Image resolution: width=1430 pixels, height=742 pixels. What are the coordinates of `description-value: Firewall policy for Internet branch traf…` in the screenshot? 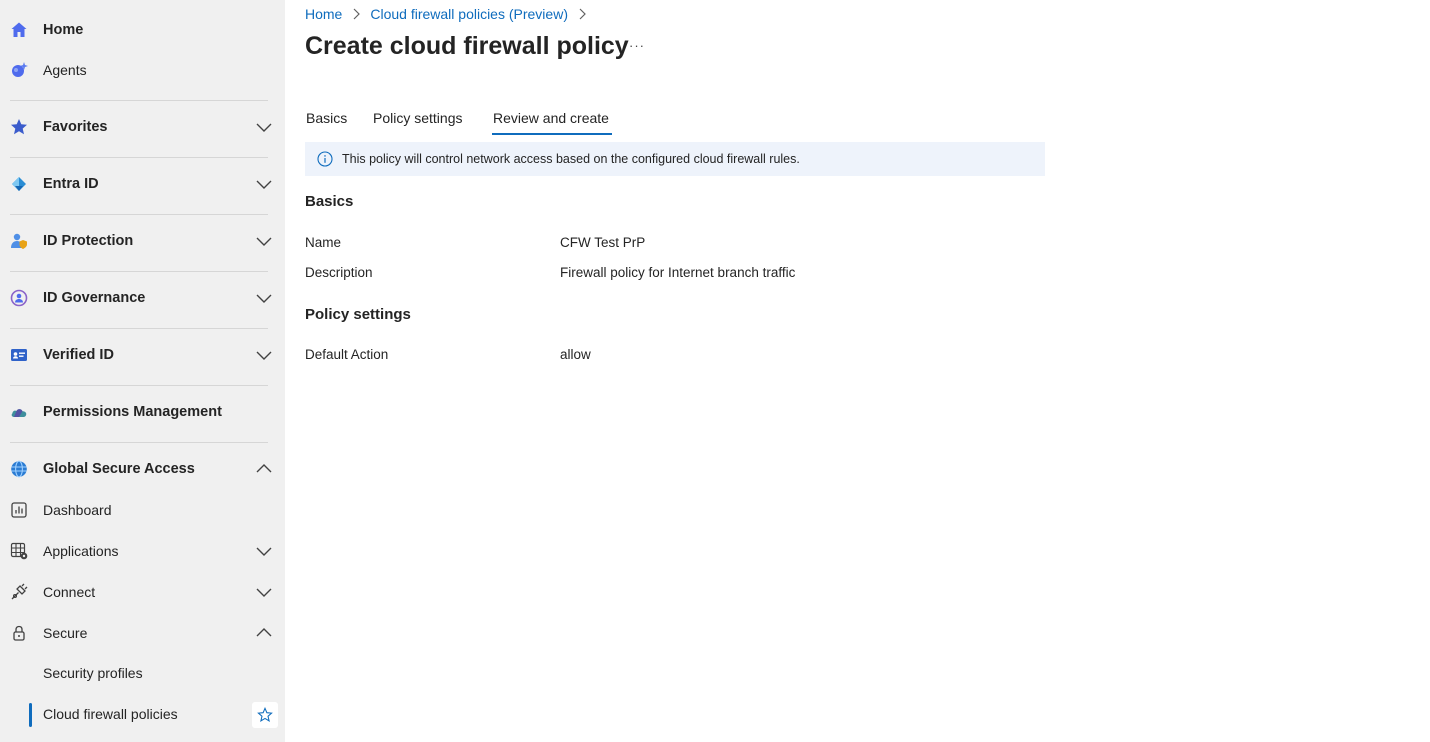 It's located at (678, 272).